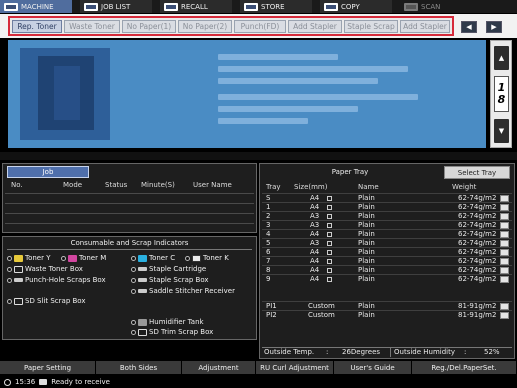 The image size is (517, 388). Describe the element at coordinates (387, 305) in the screenshot. I see `tray-row: PI1 Custom Plain 81-91g/m2` at that location.